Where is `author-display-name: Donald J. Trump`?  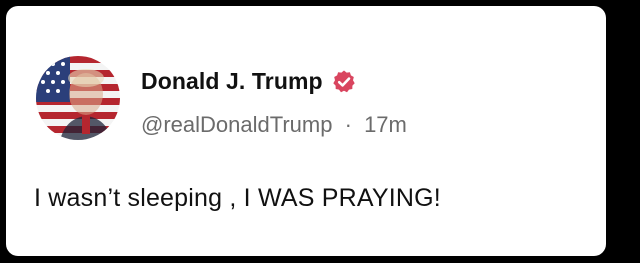
author-display-name: Donald J. Trump is located at coordinates (232, 81).